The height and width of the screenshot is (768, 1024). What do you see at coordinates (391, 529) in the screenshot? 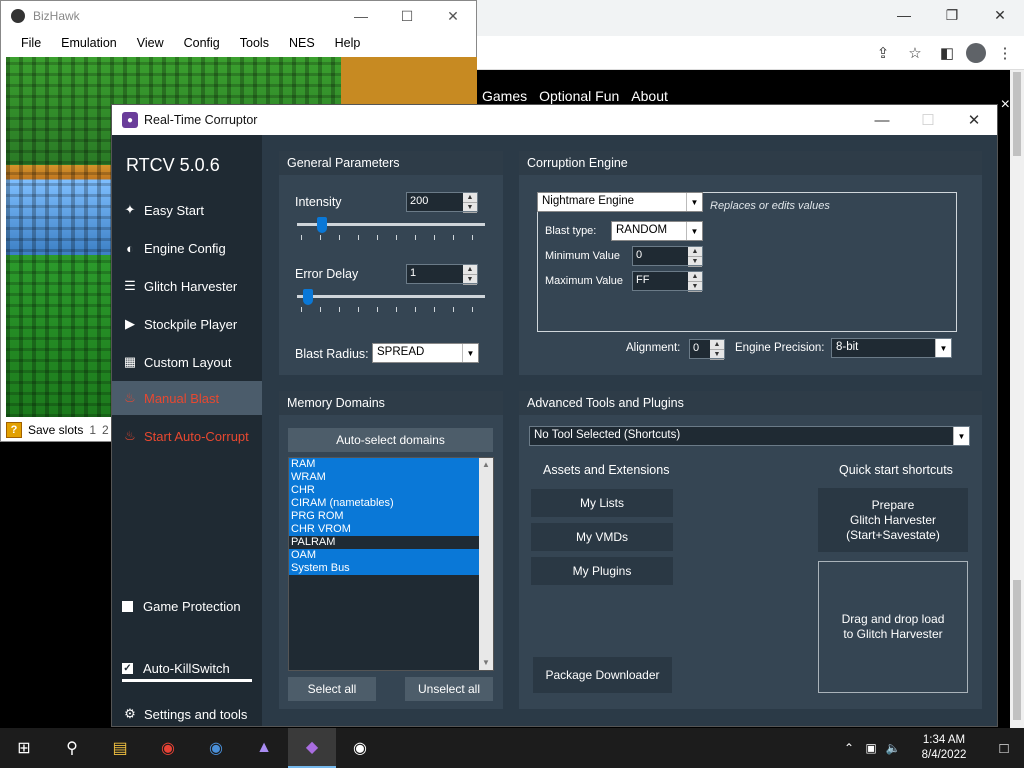
I see `list-item: CHR VROM` at bounding box center [391, 529].